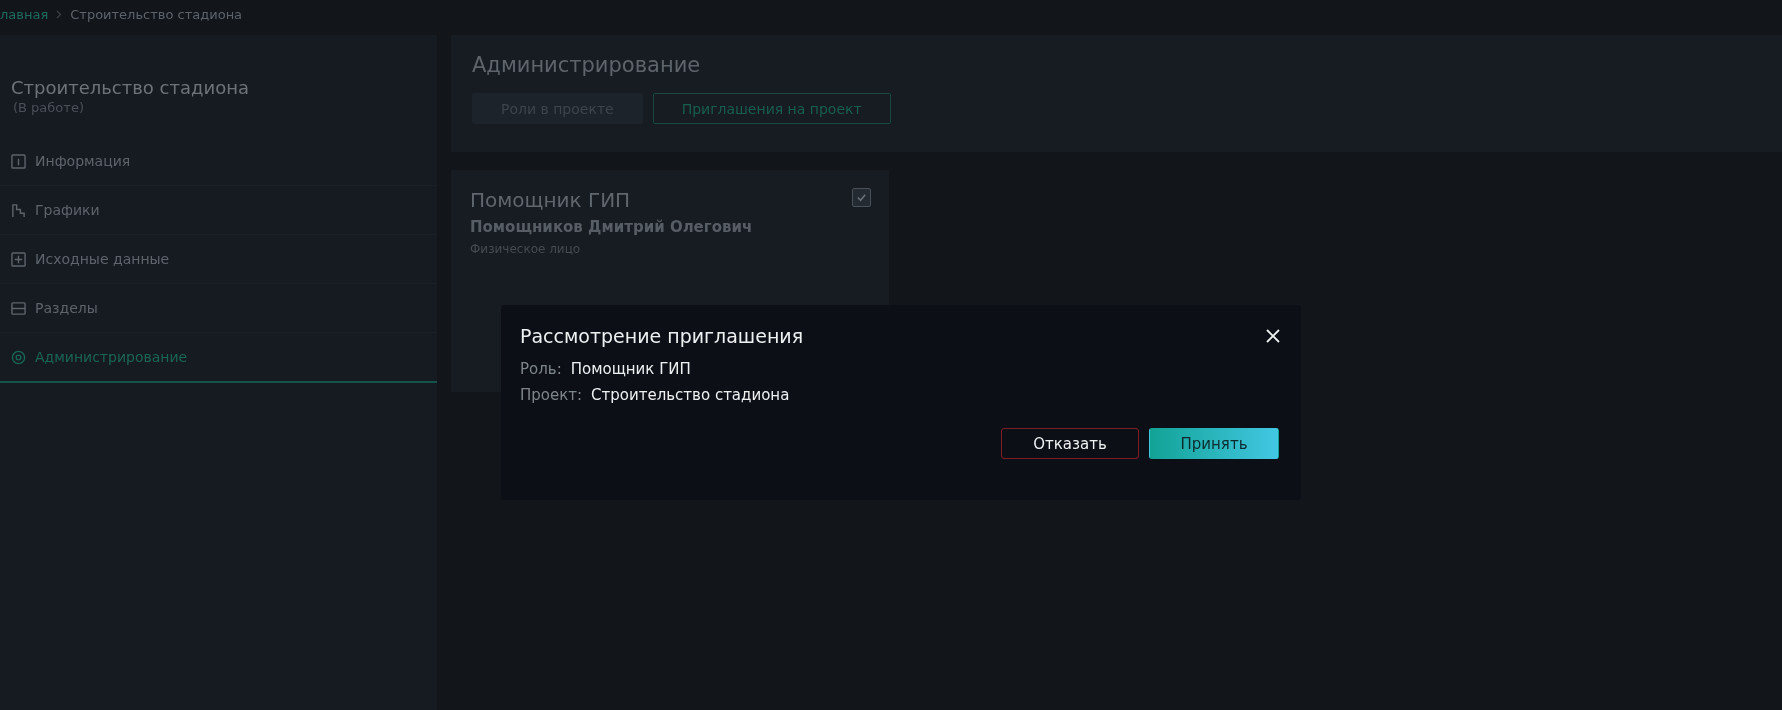  Describe the element at coordinates (551, 395) in the screenshot. I see `field-label: Проект:` at that location.